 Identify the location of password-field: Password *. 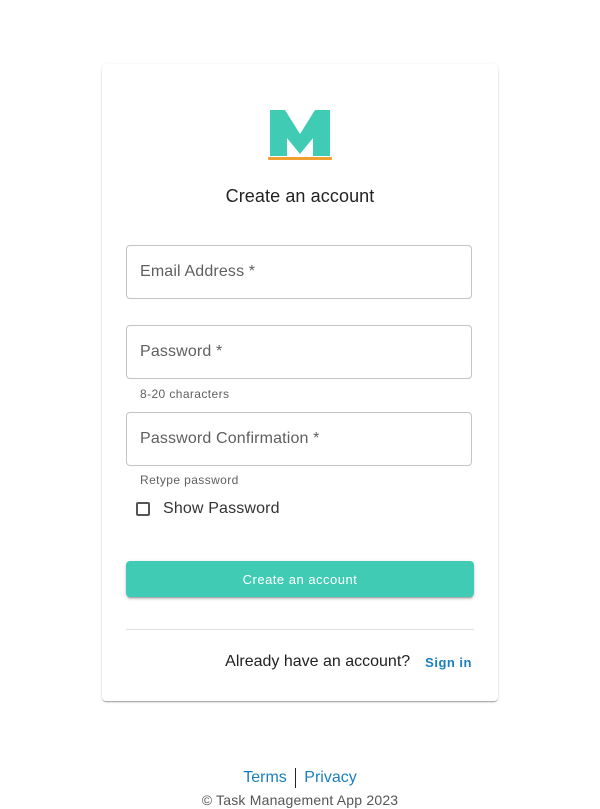
(299, 352).